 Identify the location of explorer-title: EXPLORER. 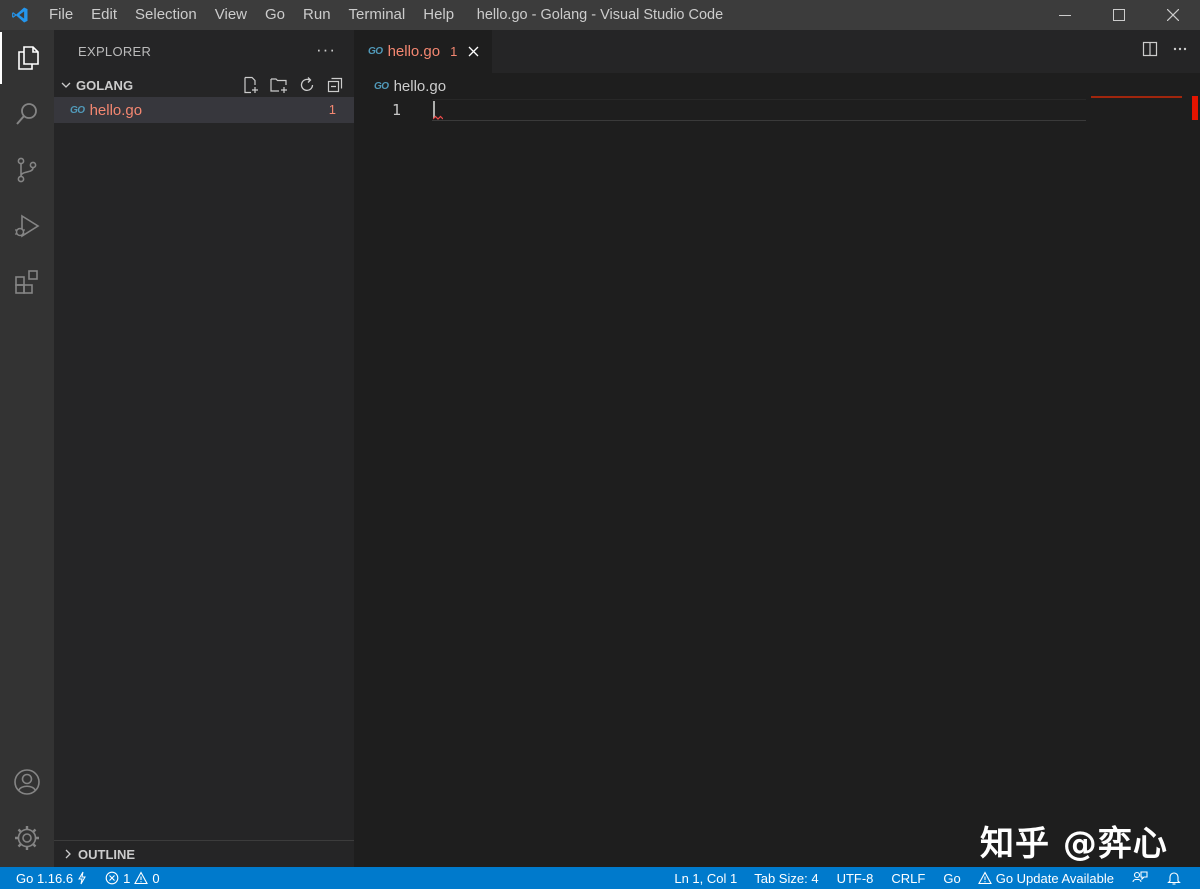
(115, 51).